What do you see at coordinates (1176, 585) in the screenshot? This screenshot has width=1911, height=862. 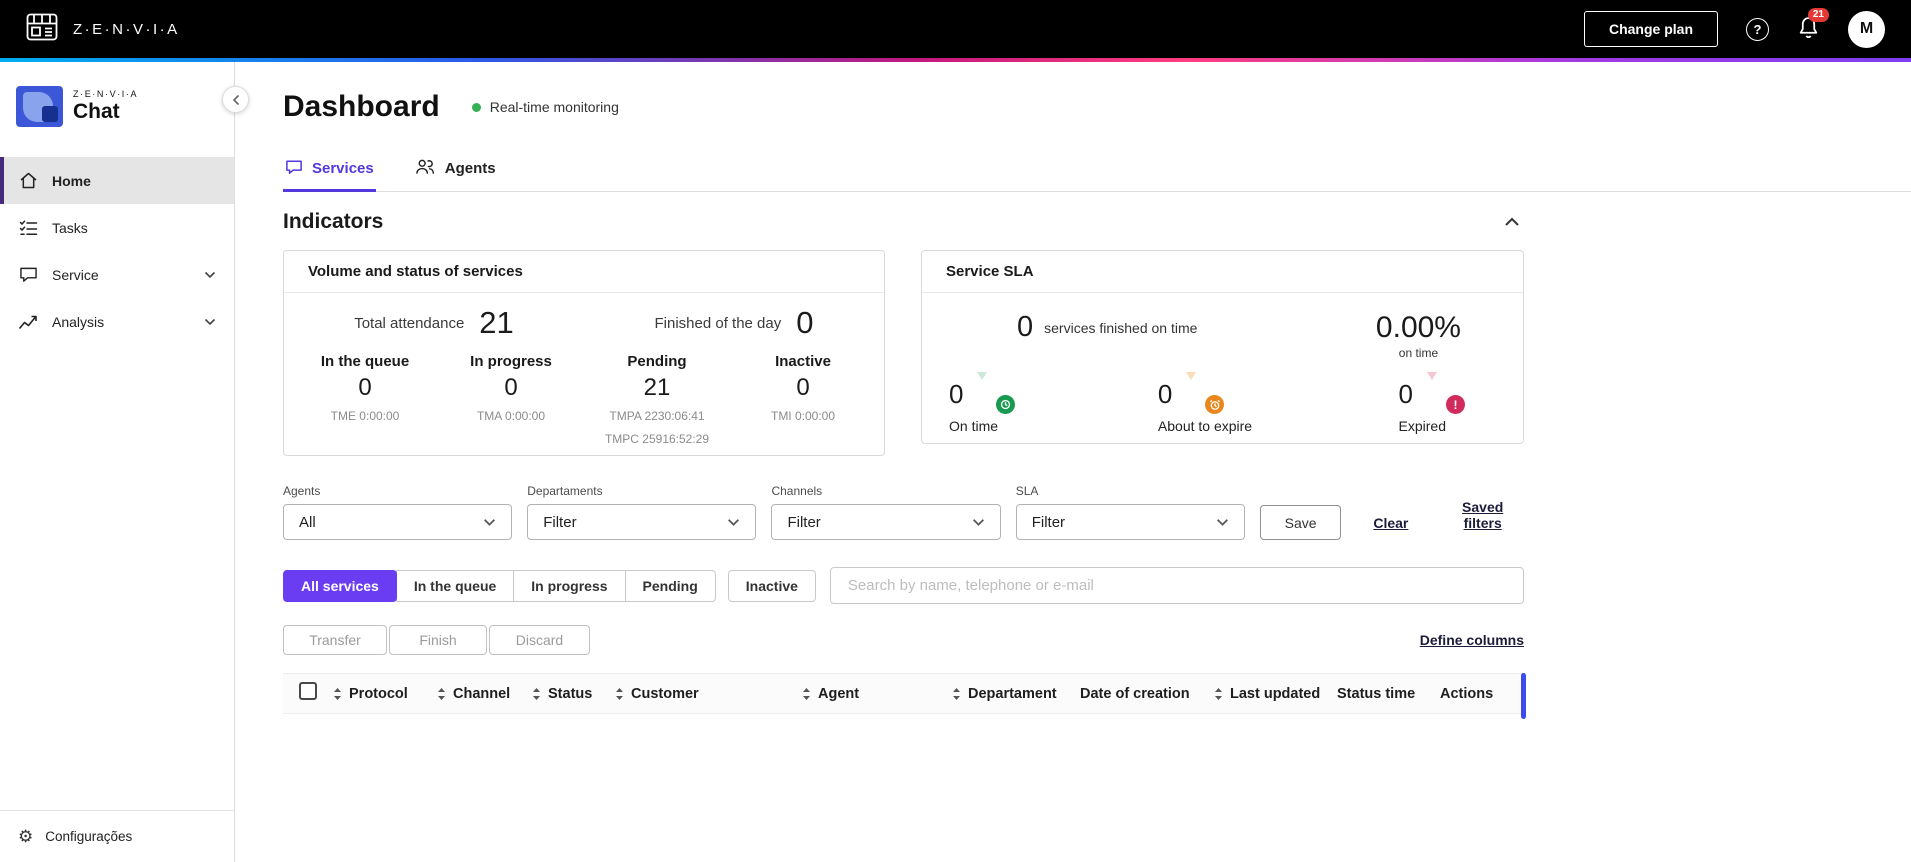 I see `search-input` at bounding box center [1176, 585].